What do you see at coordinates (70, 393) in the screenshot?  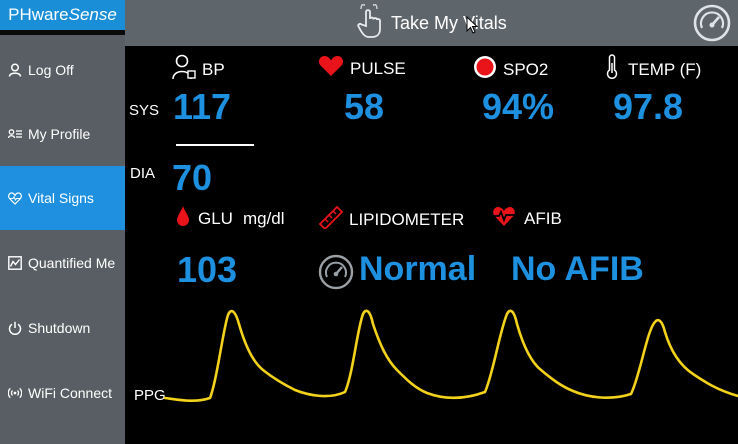 I see `sidebar-item-label: WiFi Connect` at bounding box center [70, 393].